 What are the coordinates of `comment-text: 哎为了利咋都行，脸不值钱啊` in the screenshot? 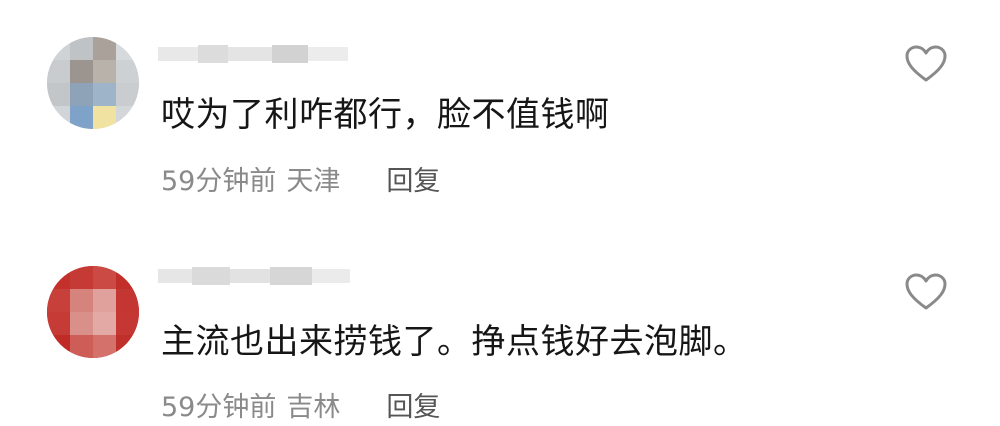 It's located at (385, 115).